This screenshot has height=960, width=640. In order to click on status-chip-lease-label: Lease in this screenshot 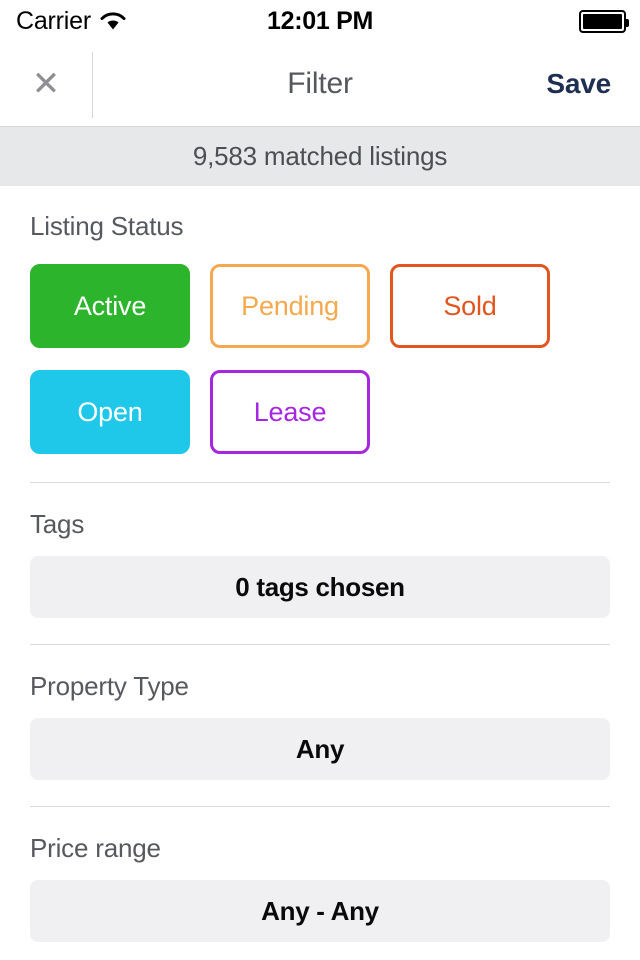, I will do `click(290, 411)`.